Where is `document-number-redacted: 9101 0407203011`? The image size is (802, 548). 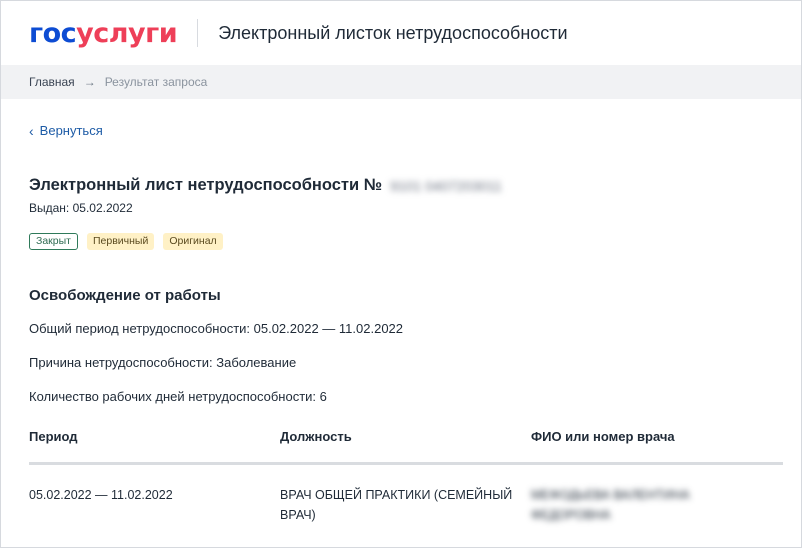 document-number-redacted: 9101 0407203011 is located at coordinates (446, 185).